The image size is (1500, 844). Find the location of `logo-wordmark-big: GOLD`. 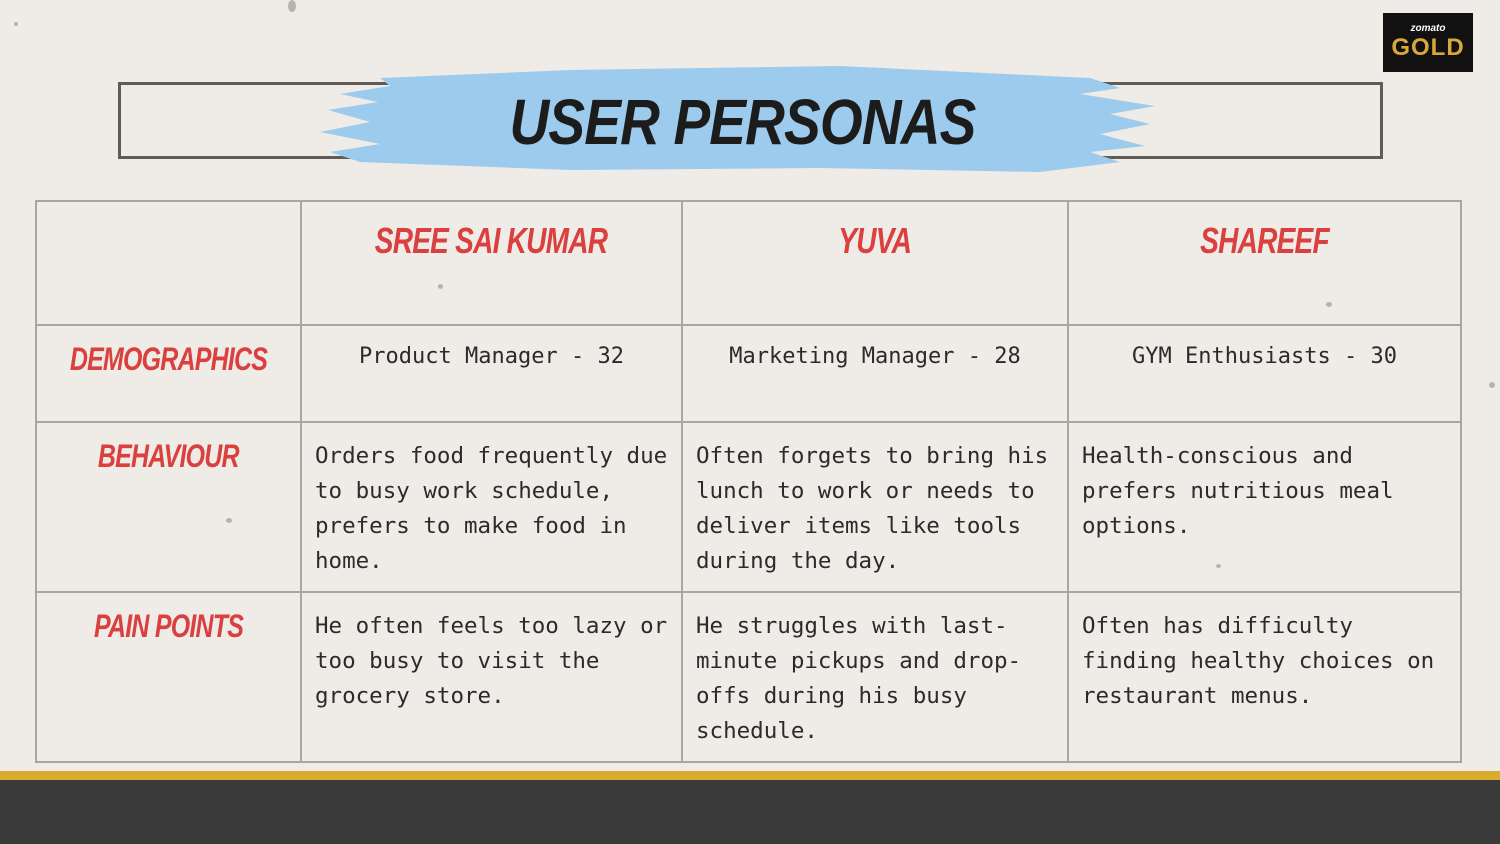

logo-wordmark-big: GOLD is located at coordinates (1428, 47).